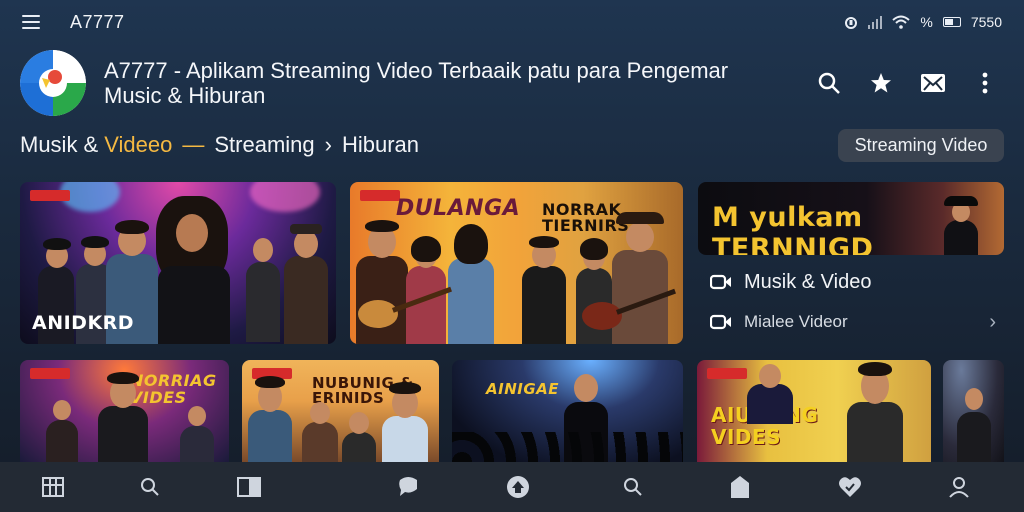  I want to click on status-title: A7777, so click(97, 21).